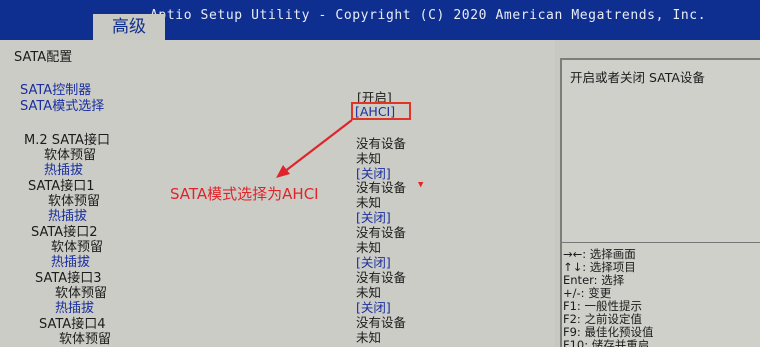 Image resolution: width=760 pixels, height=347 pixels. Describe the element at coordinates (421, 185) in the screenshot. I see `cursor-marker-icon: ▼` at that location.